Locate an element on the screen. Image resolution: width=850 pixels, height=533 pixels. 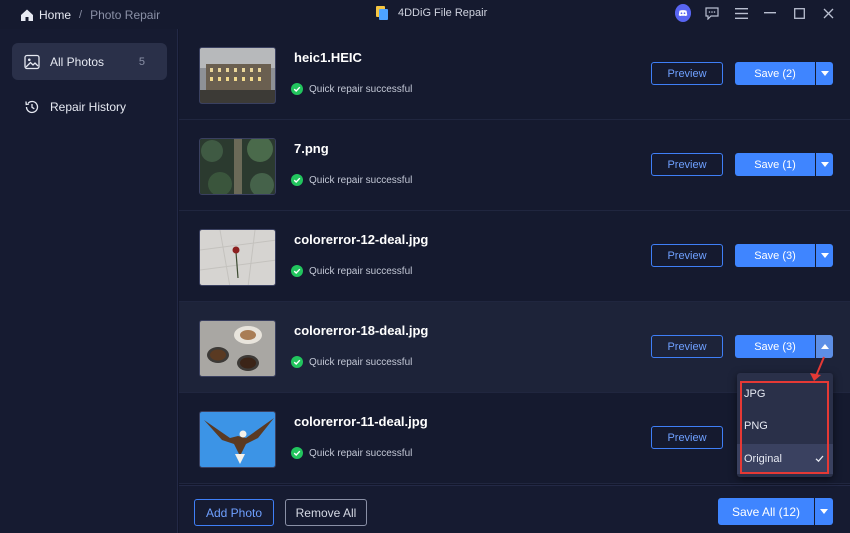
file-name: colorerror-11-deal.jpg is located at coordinates (361, 421).